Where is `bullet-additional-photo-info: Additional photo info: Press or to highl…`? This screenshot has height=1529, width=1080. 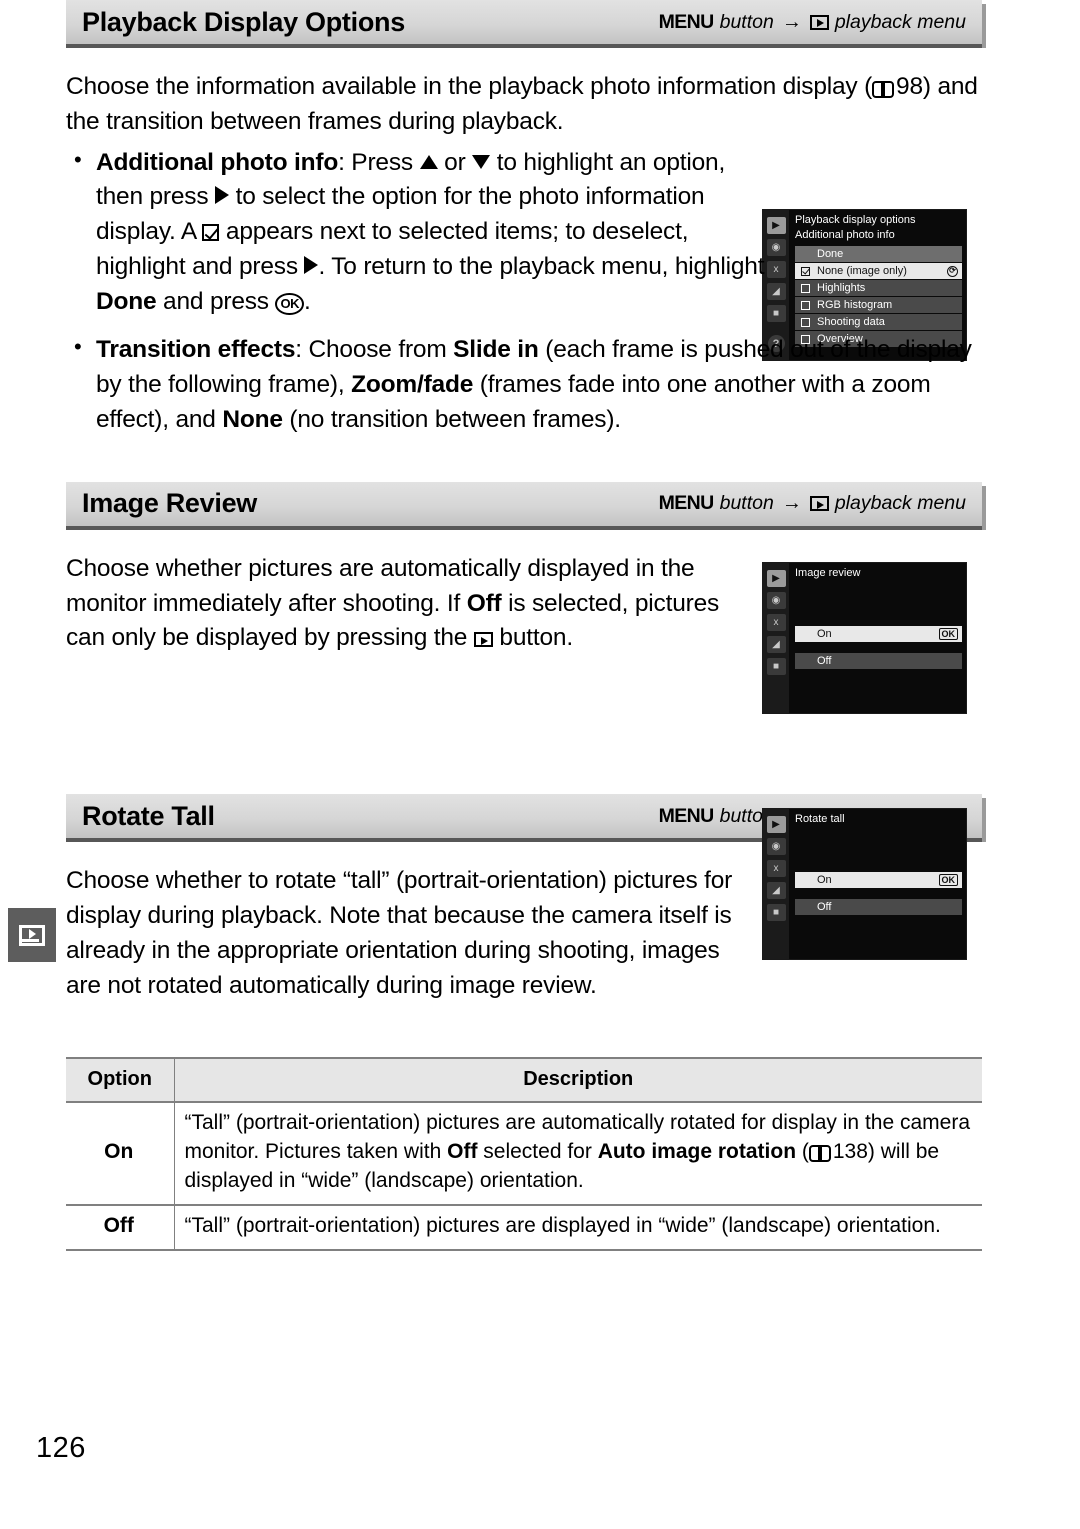 bullet-additional-photo-info: Additional photo info: Press or to highl… is located at coordinates (416, 232).